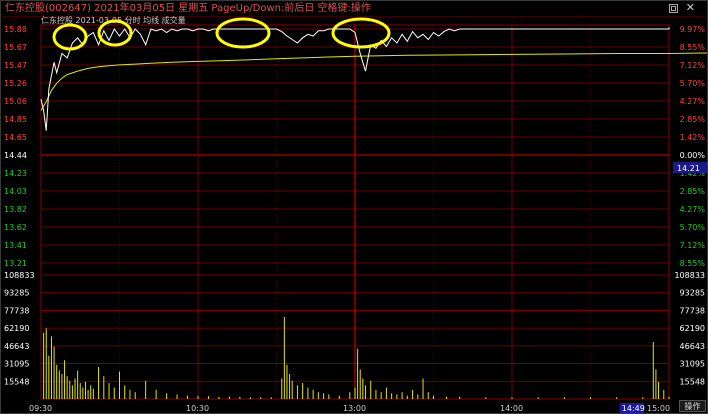  I want to click on price-tick-label: 15.26, so click(15, 83).